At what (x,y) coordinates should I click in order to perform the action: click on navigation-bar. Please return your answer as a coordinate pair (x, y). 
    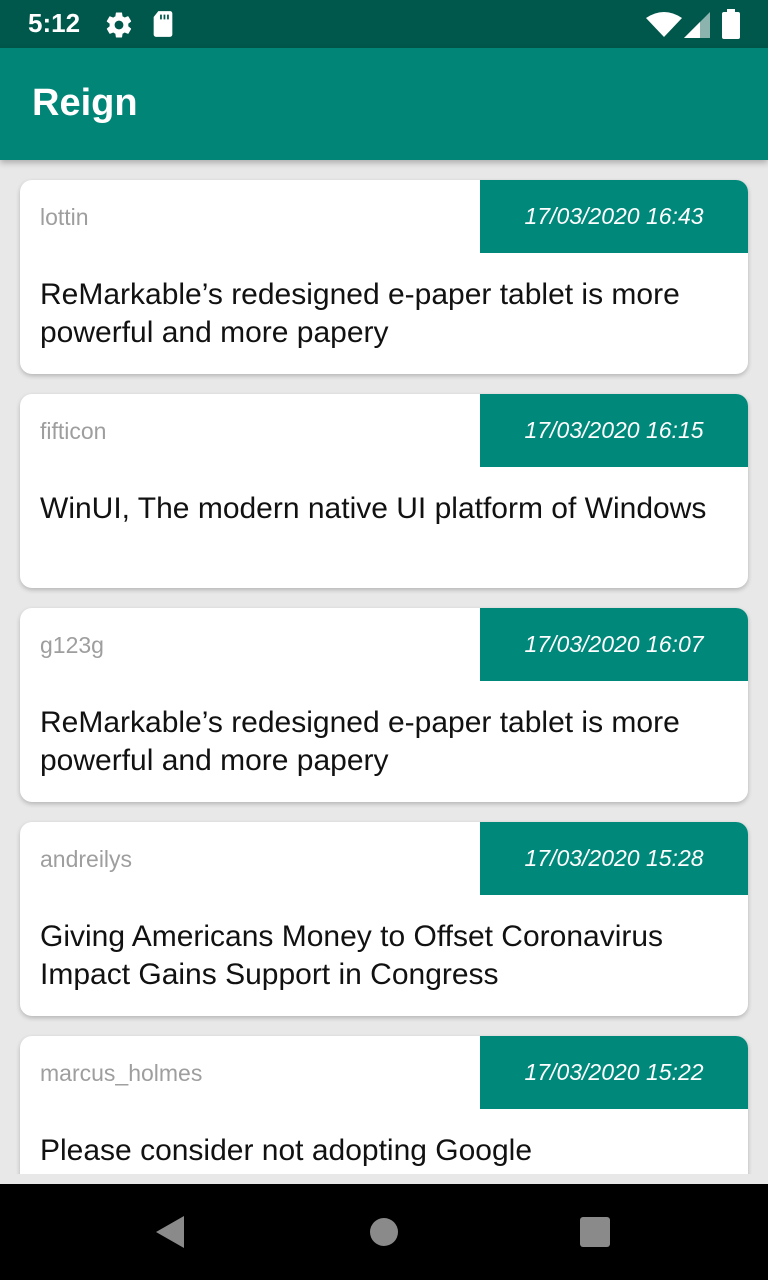
    Looking at the image, I should click on (384, 1232).